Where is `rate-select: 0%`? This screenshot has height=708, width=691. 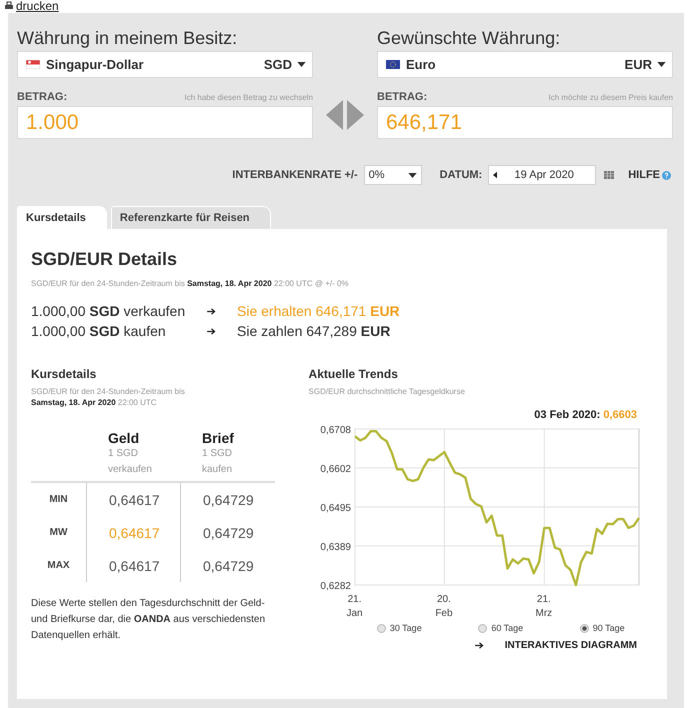
rate-select: 0% is located at coordinates (393, 175).